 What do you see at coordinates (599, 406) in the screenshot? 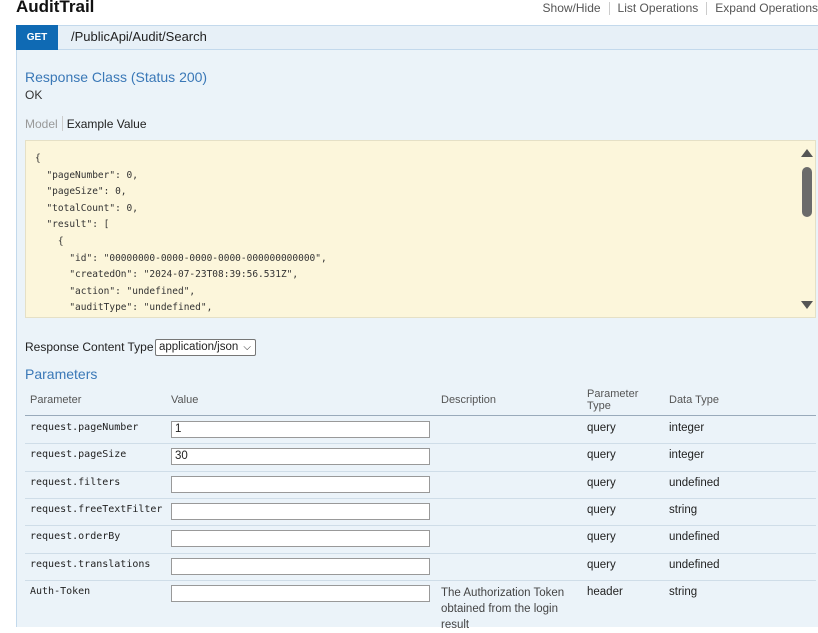
I see `header-parameter-type-line2: Type` at bounding box center [599, 406].